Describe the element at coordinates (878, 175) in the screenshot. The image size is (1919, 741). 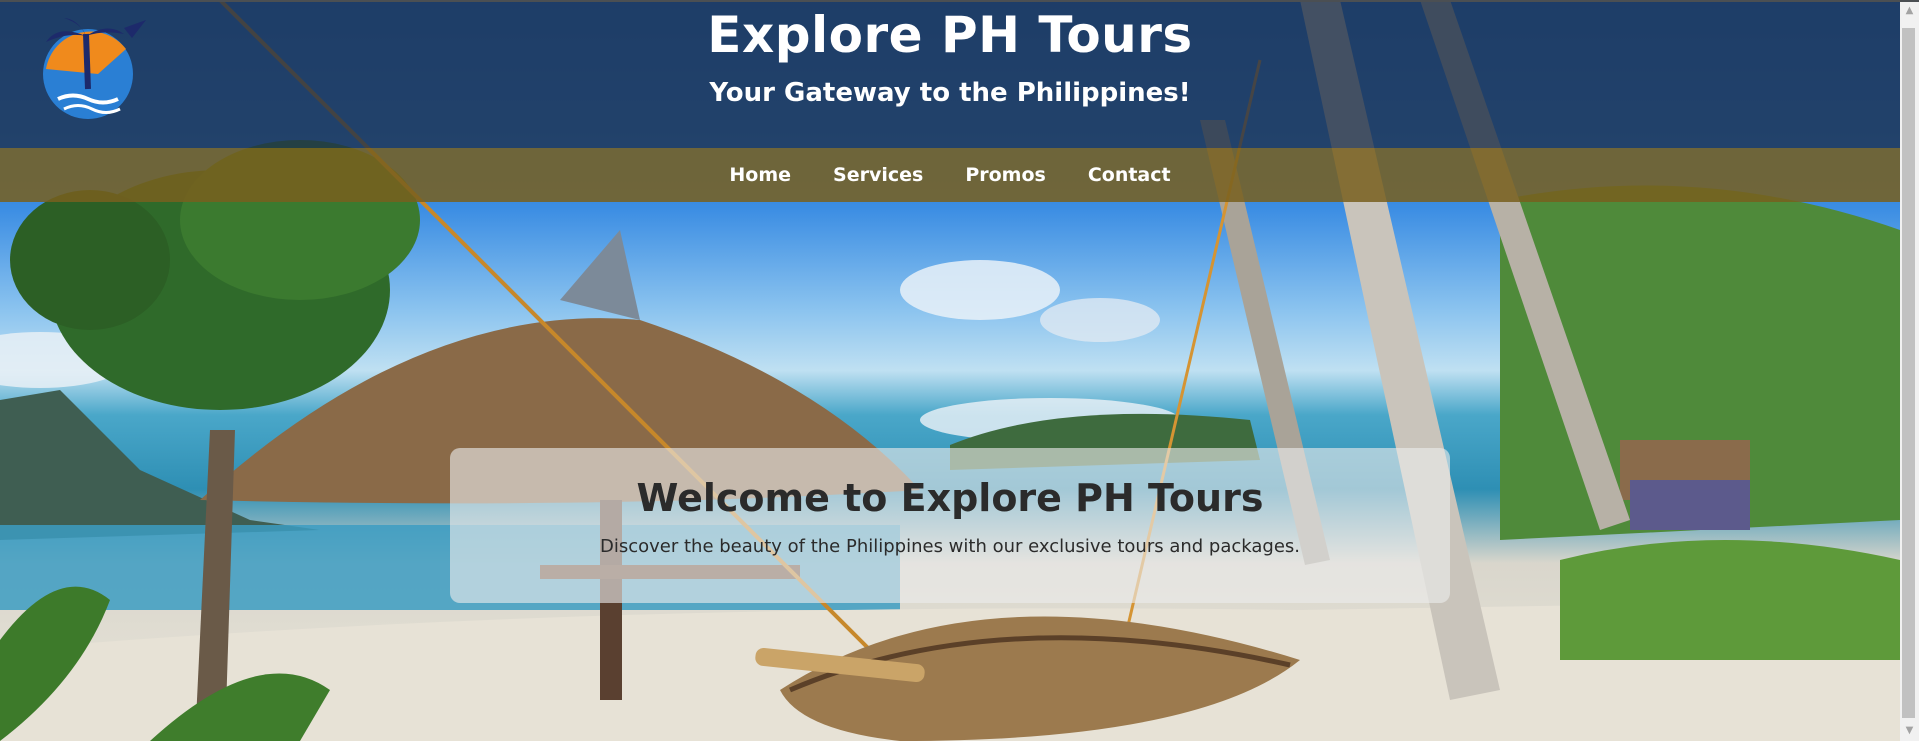
I see `nav-link-services: Services` at that location.